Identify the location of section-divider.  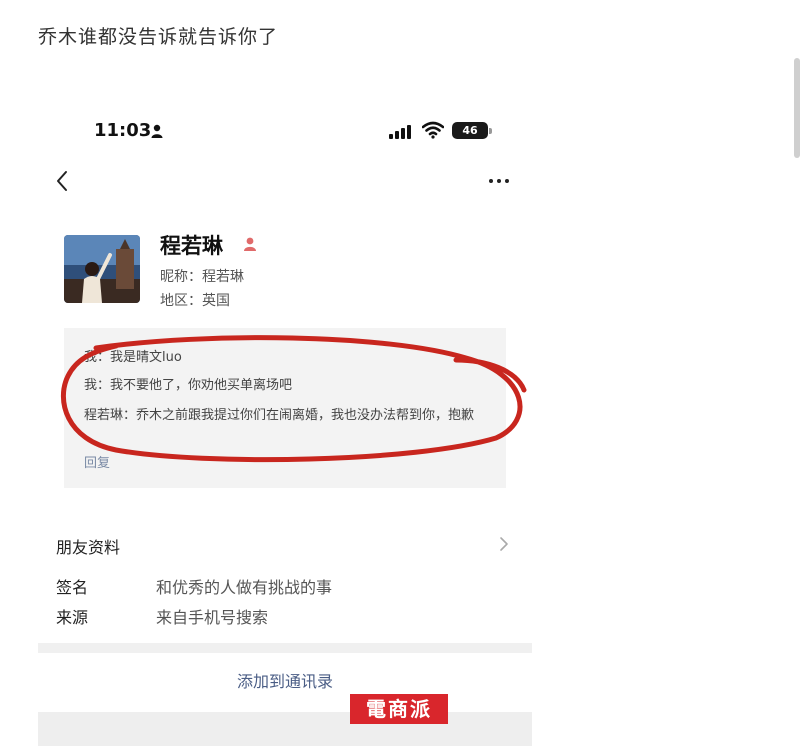
(285, 648).